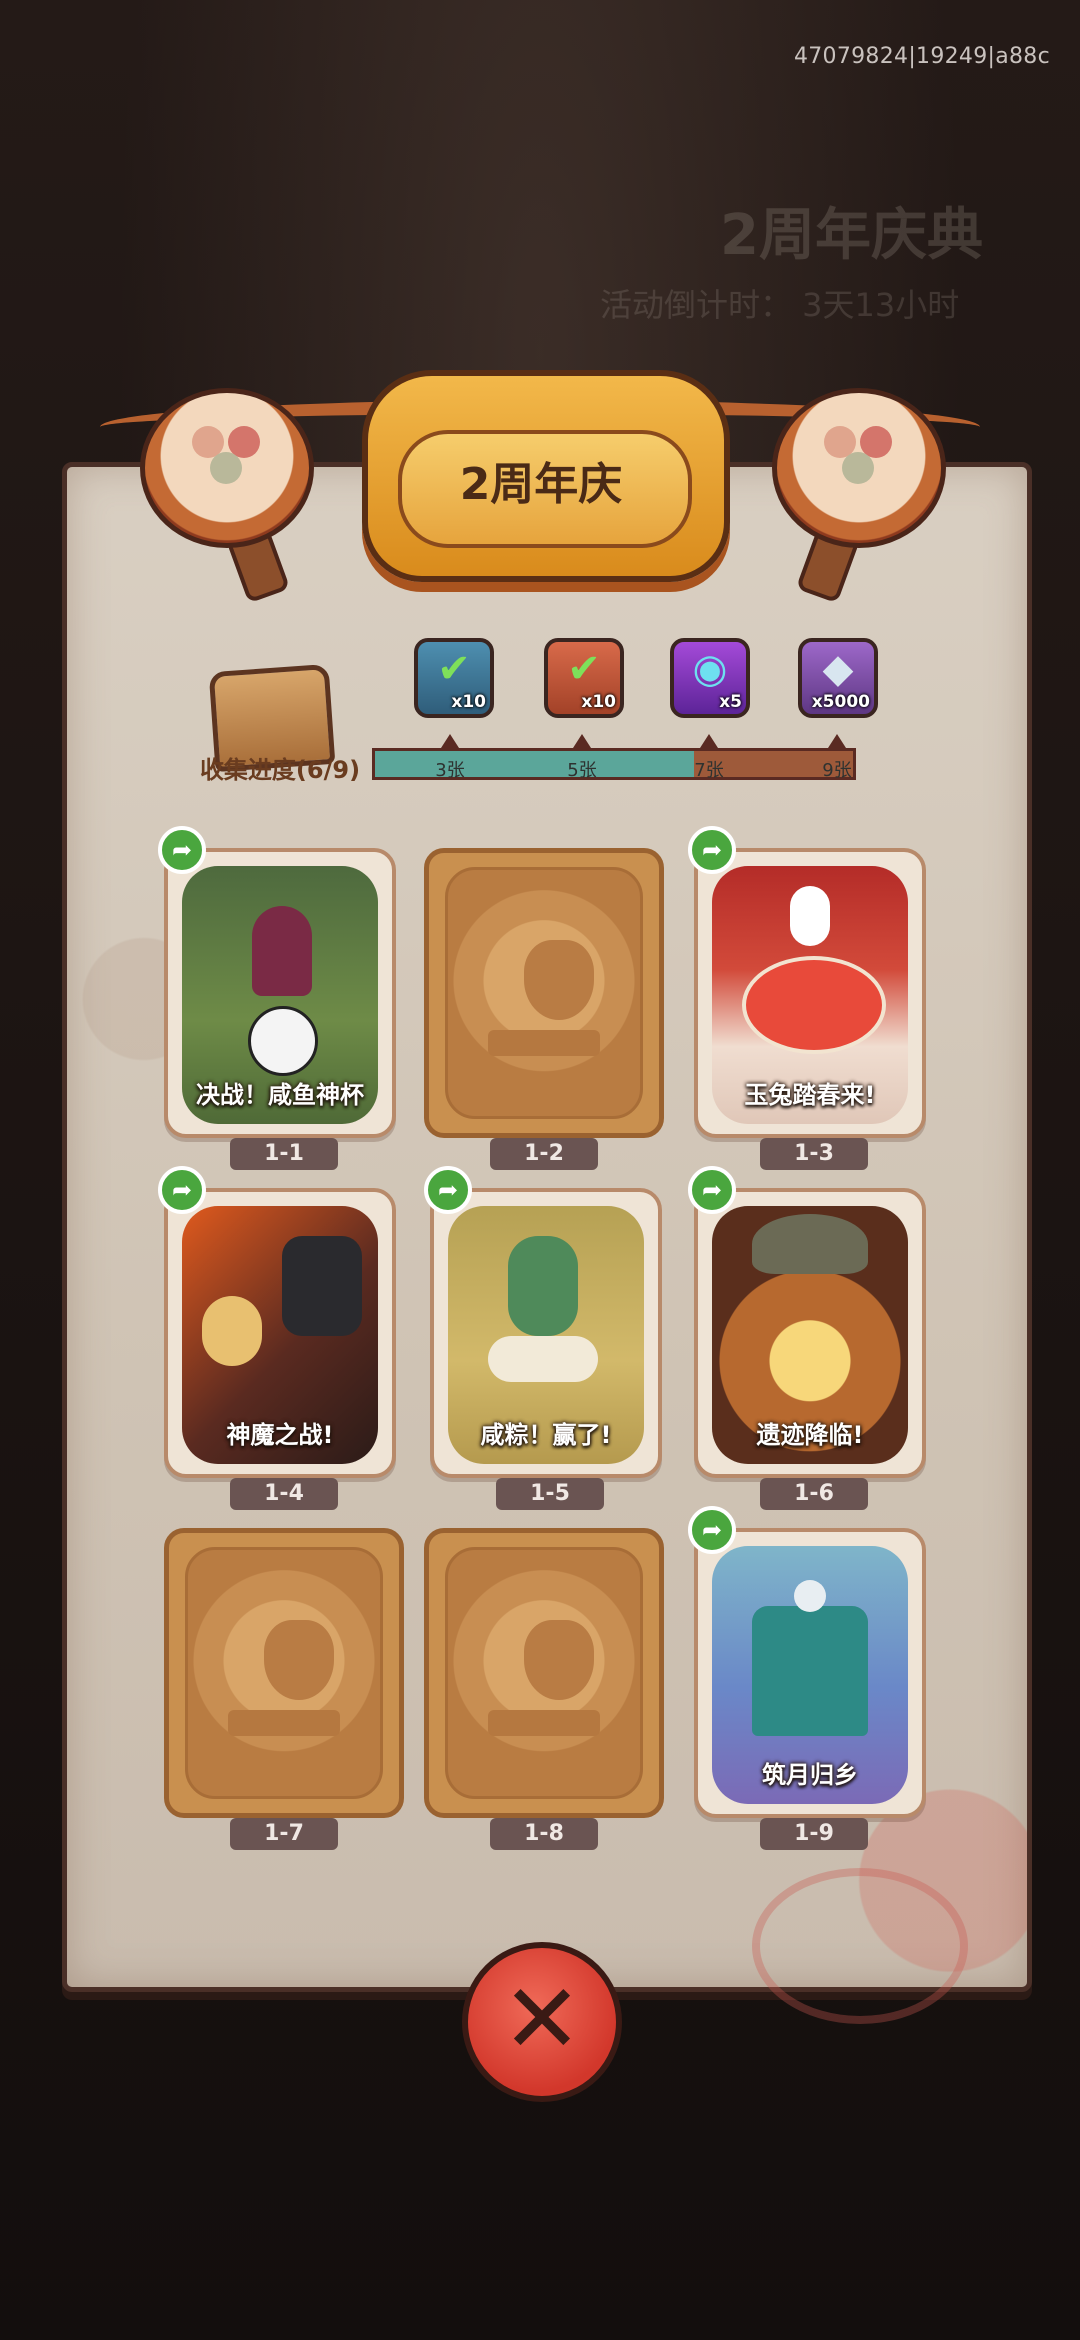 This screenshot has width=1080, height=2340. What do you see at coordinates (859, 468) in the screenshot?
I see `drum-right-icon` at bounding box center [859, 468].